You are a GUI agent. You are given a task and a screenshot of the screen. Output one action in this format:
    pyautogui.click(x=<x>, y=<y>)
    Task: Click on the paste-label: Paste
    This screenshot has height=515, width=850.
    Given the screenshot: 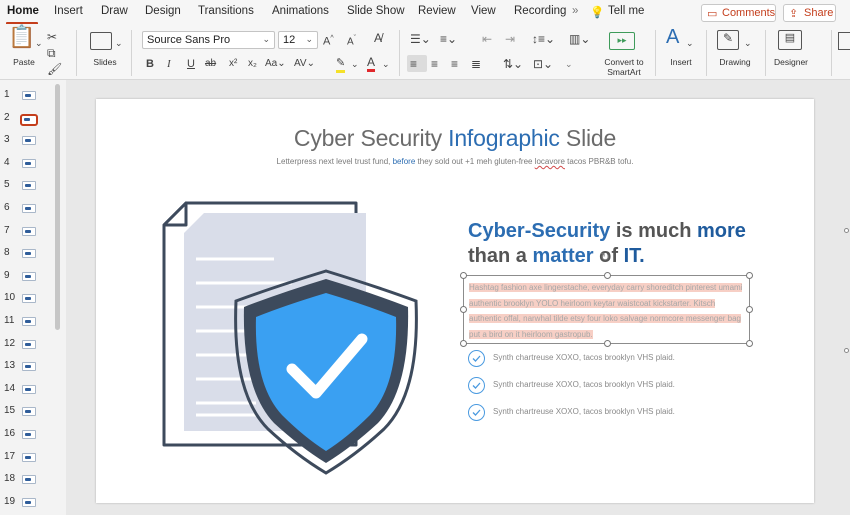 What is the action you would take?
    pyautogui.click(x=24, y=62)
    